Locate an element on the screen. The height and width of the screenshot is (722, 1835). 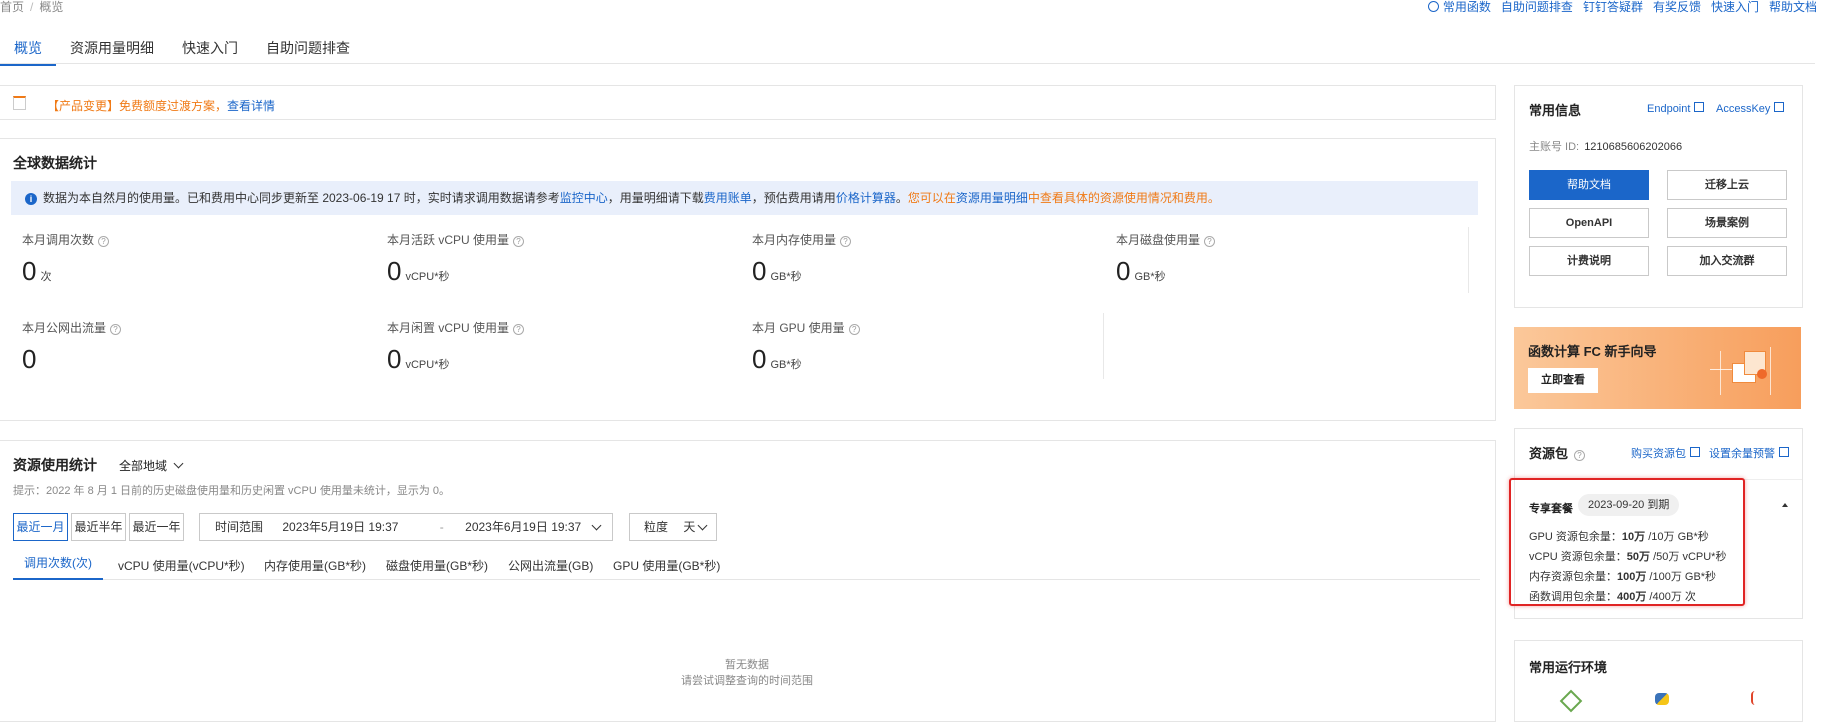
subtab-gpu: GPU 使用量(GB*秒) is located at coordinates (666, 565).